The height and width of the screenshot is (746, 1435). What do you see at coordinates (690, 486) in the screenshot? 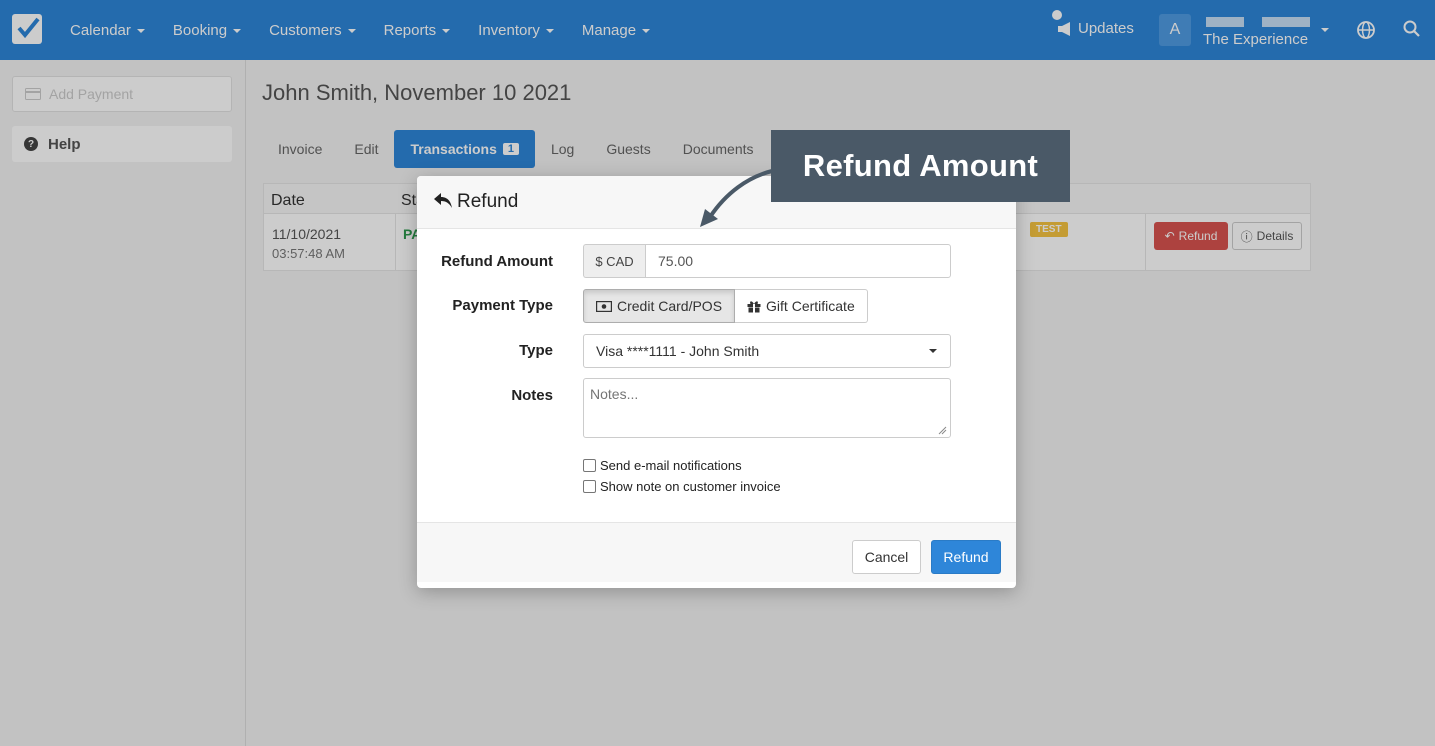
I see `show-note-label: Show note on customer invoice` at bounding box center [690, 486].